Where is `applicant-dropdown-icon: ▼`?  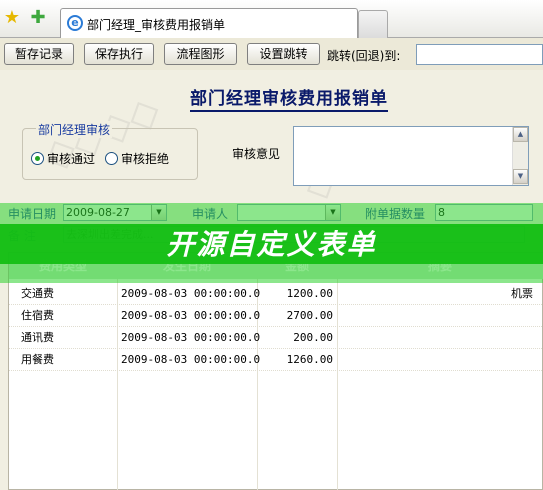
applicant-dropdown-icon: ▼ is located at coordinates (332, 212).